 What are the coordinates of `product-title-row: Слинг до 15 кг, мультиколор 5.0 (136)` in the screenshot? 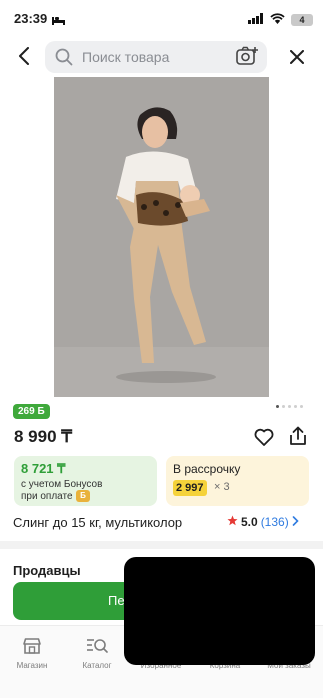 It's located at (163, 524).